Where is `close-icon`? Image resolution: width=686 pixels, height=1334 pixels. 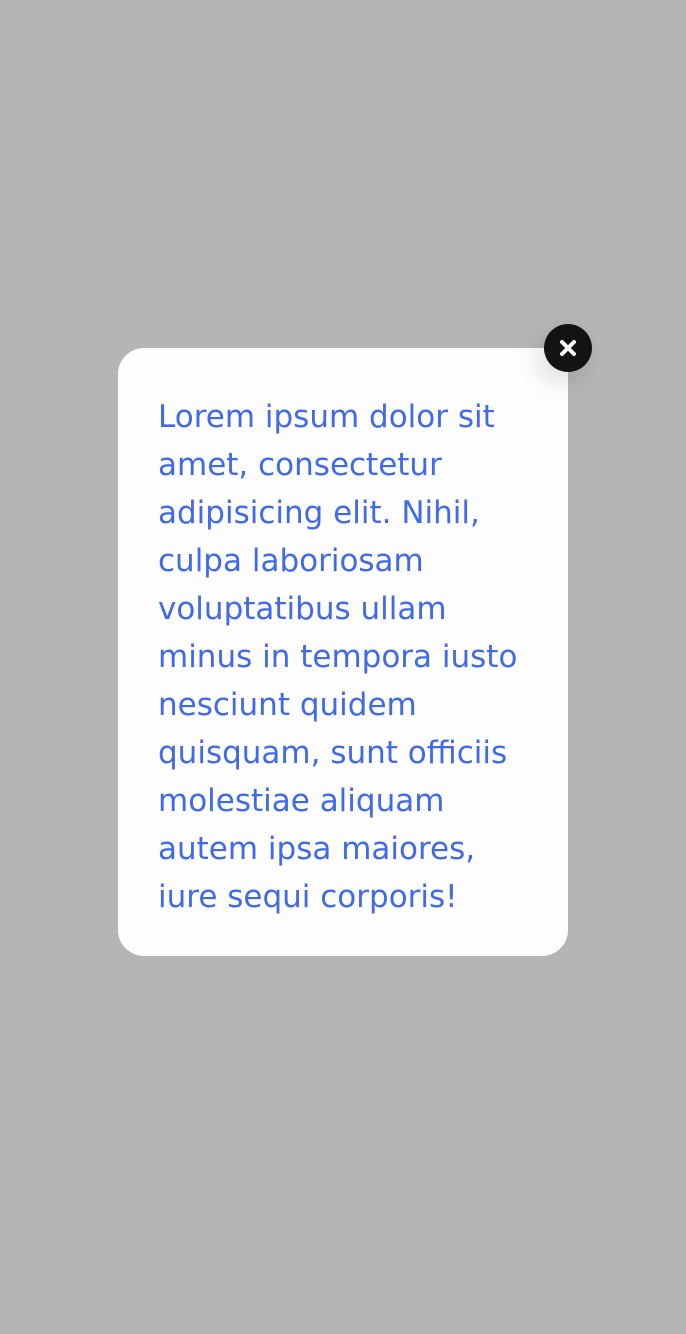
close-icon is located at coordinates (568, 348).